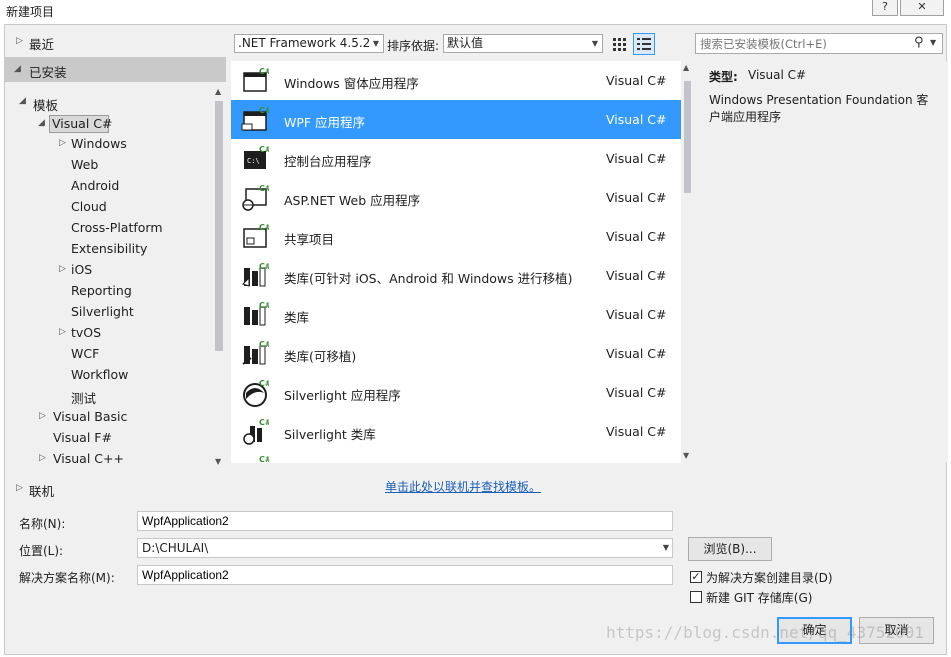 Image resolution: width=951 pixels, height=657 pixels. Describe the element at coordinates (115, 42) in the screenshot. I see `tree-item-recent: ▷ 最近` at that location.